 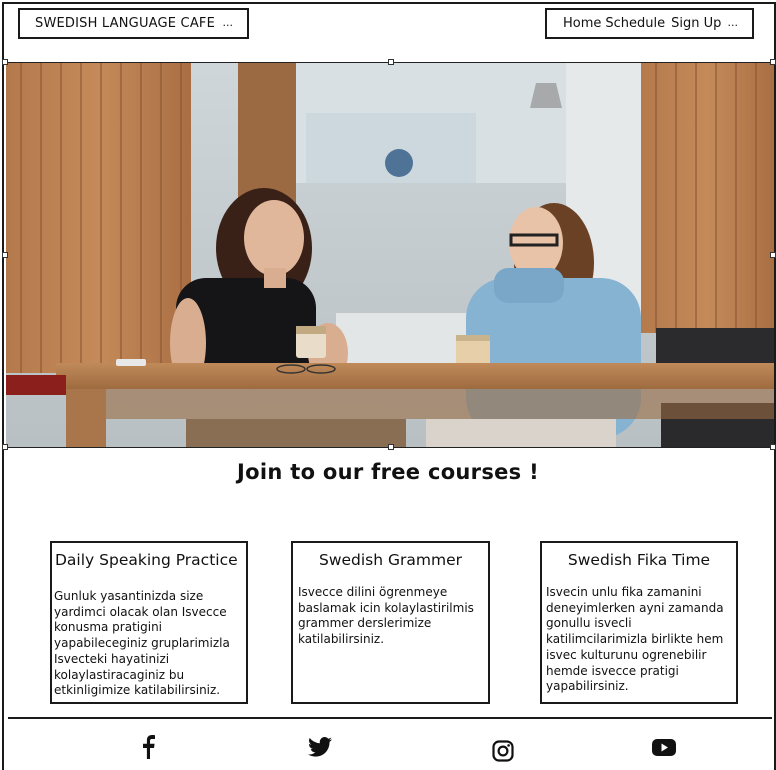 What do you see at coordinates (146, 560) in the screenshot?
I see `card-title: Daily Speaking Practice` at bounding box center [146, 560].